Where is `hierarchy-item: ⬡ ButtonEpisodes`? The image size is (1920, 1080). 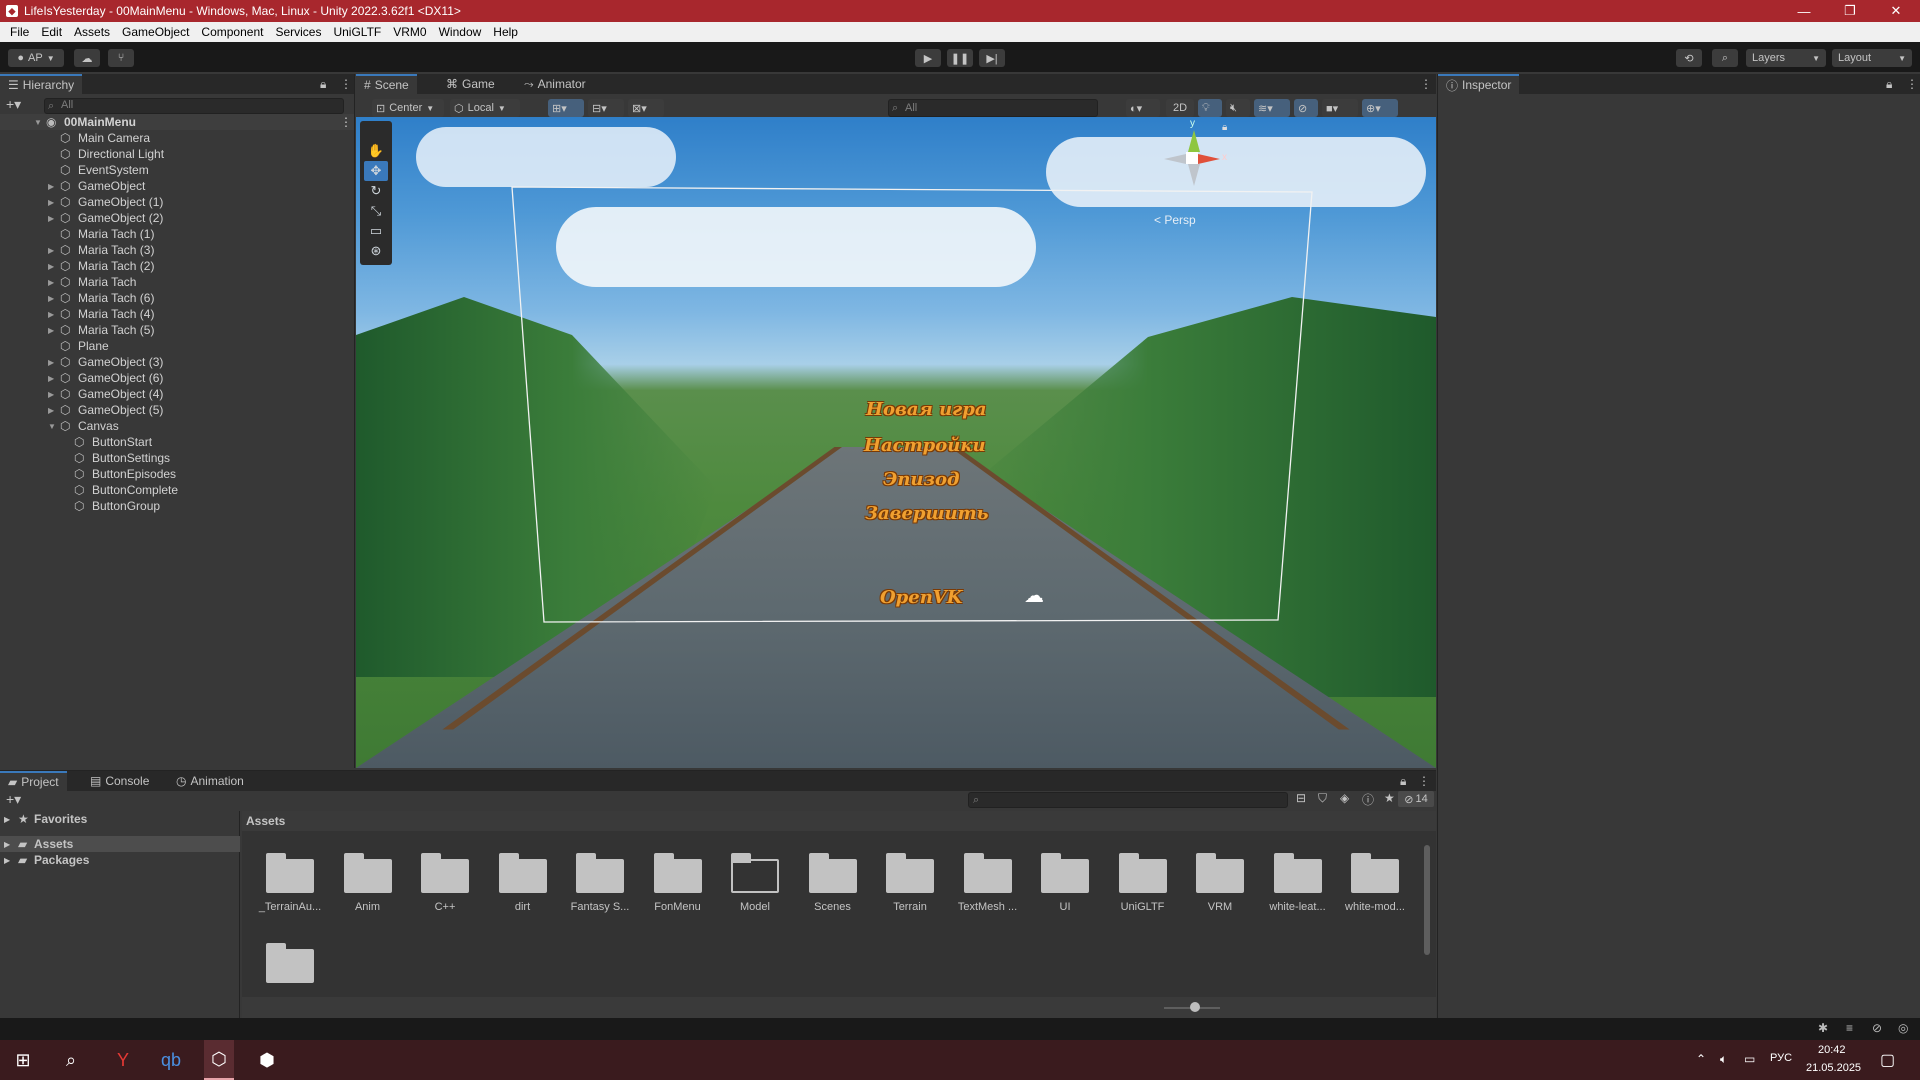
hierarchy-item: ⬡ ButtonEpisodes is located at coordinates (177, 474).